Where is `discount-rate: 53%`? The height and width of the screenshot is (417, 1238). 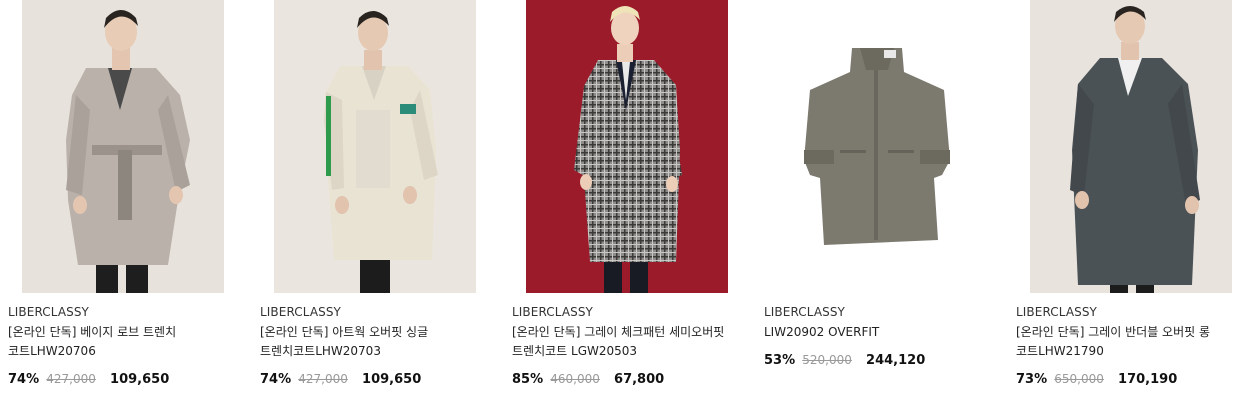 discount-rate: 53% is located at coordinates (780, 360).